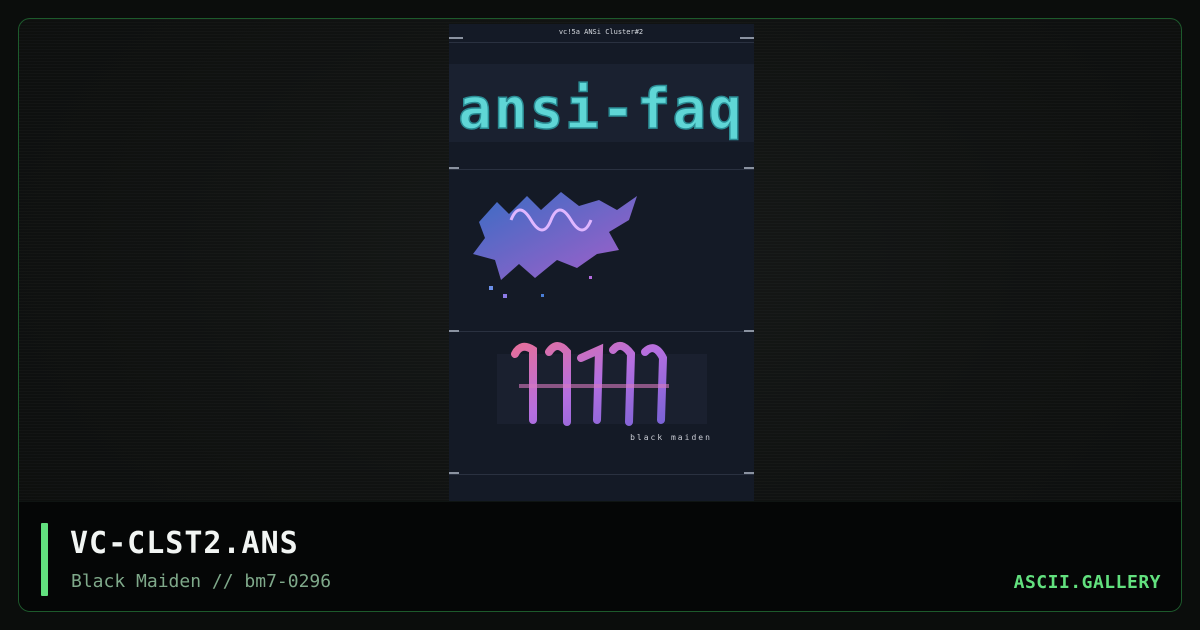 Image resolution: width=1200 pixels, height=630 pixels. What do you see at coordinates (602, 383) in the screenshot?
I see `artwork-gothic-graphic` at bounding box center [602, 383].